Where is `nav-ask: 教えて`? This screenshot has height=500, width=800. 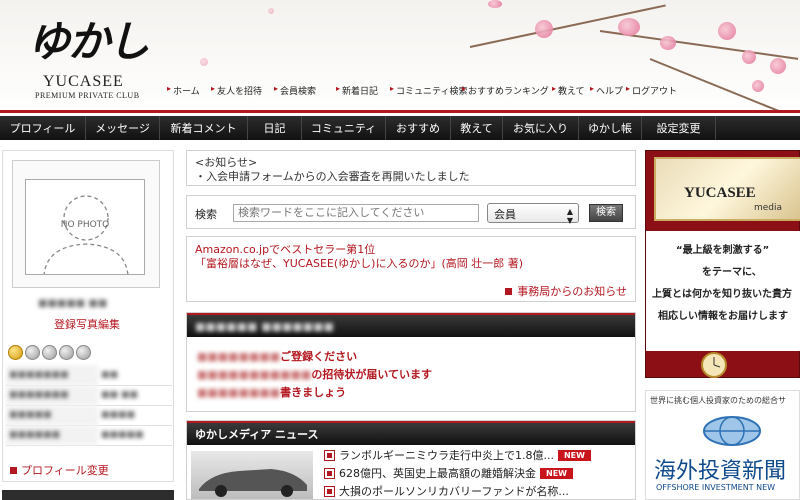
nav-ask: 教えて is located at coordinates (477, 128).